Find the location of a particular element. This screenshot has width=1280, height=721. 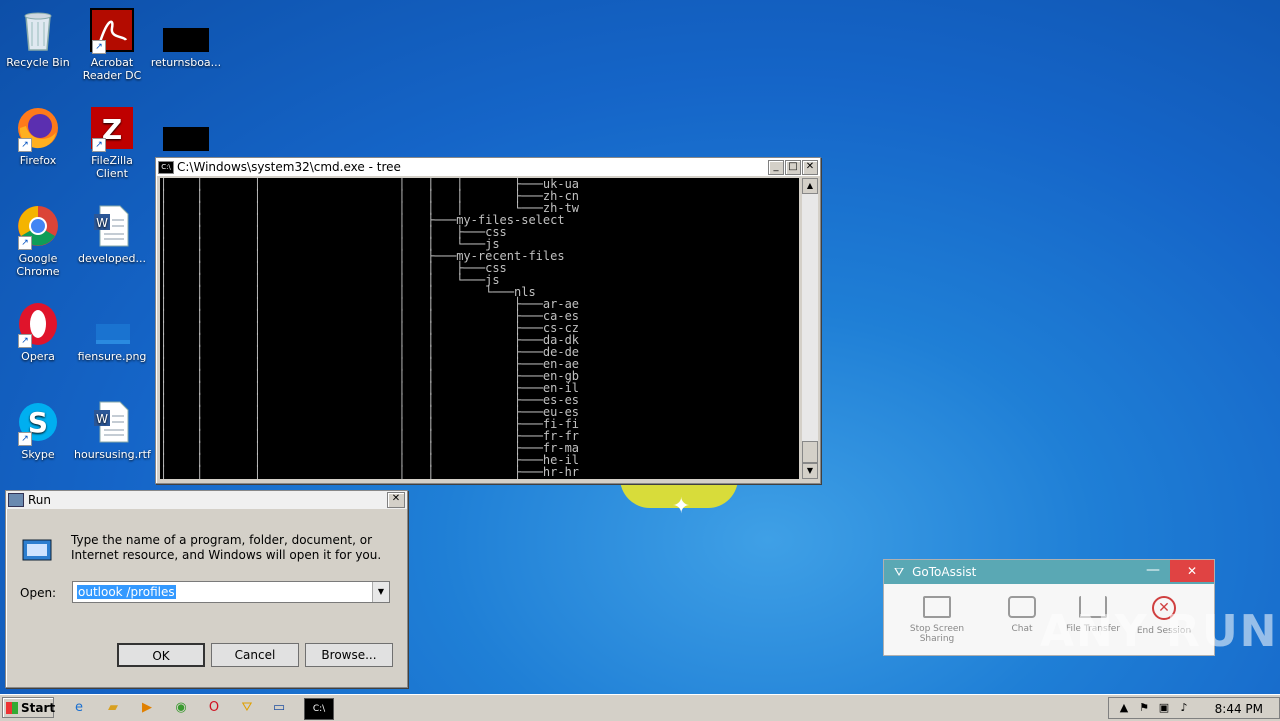

open-label: Open: is located at coordinates (38, 593).